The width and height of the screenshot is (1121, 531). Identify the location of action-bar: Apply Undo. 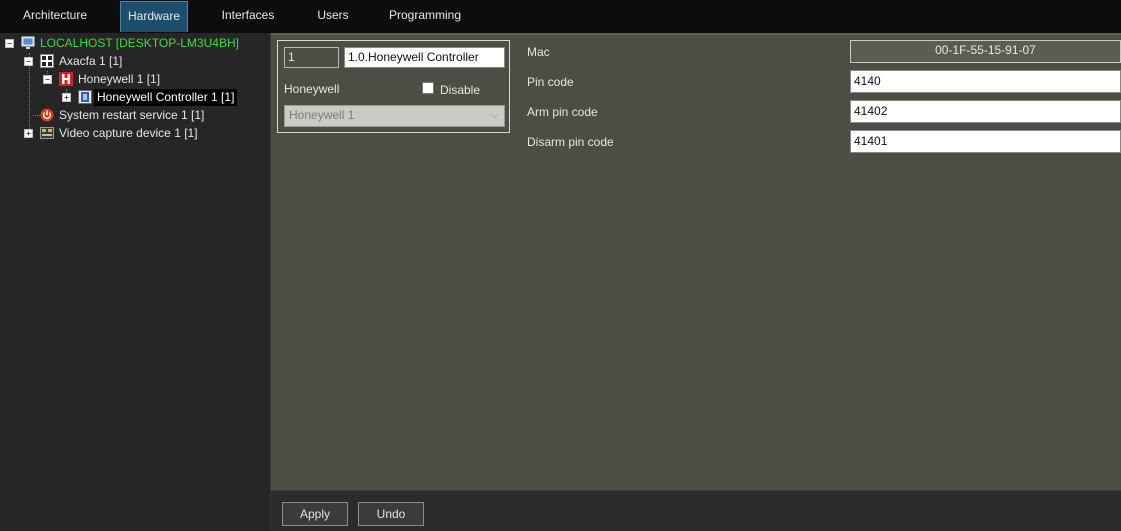
(696, 510).